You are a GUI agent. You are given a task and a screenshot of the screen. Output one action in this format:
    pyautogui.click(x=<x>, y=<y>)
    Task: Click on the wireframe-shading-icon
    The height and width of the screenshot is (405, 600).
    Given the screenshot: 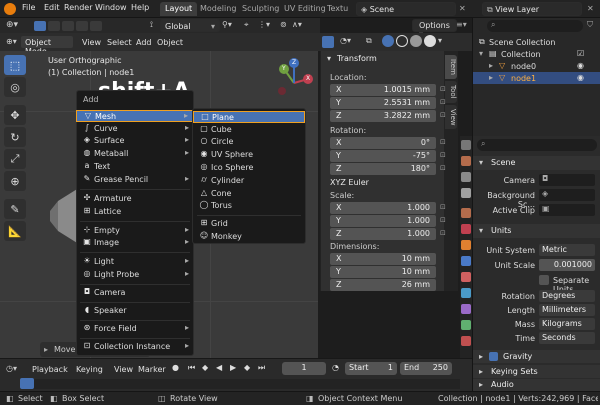 What is the action you would take?
    pyautogui.click(x=402, y=41)
    